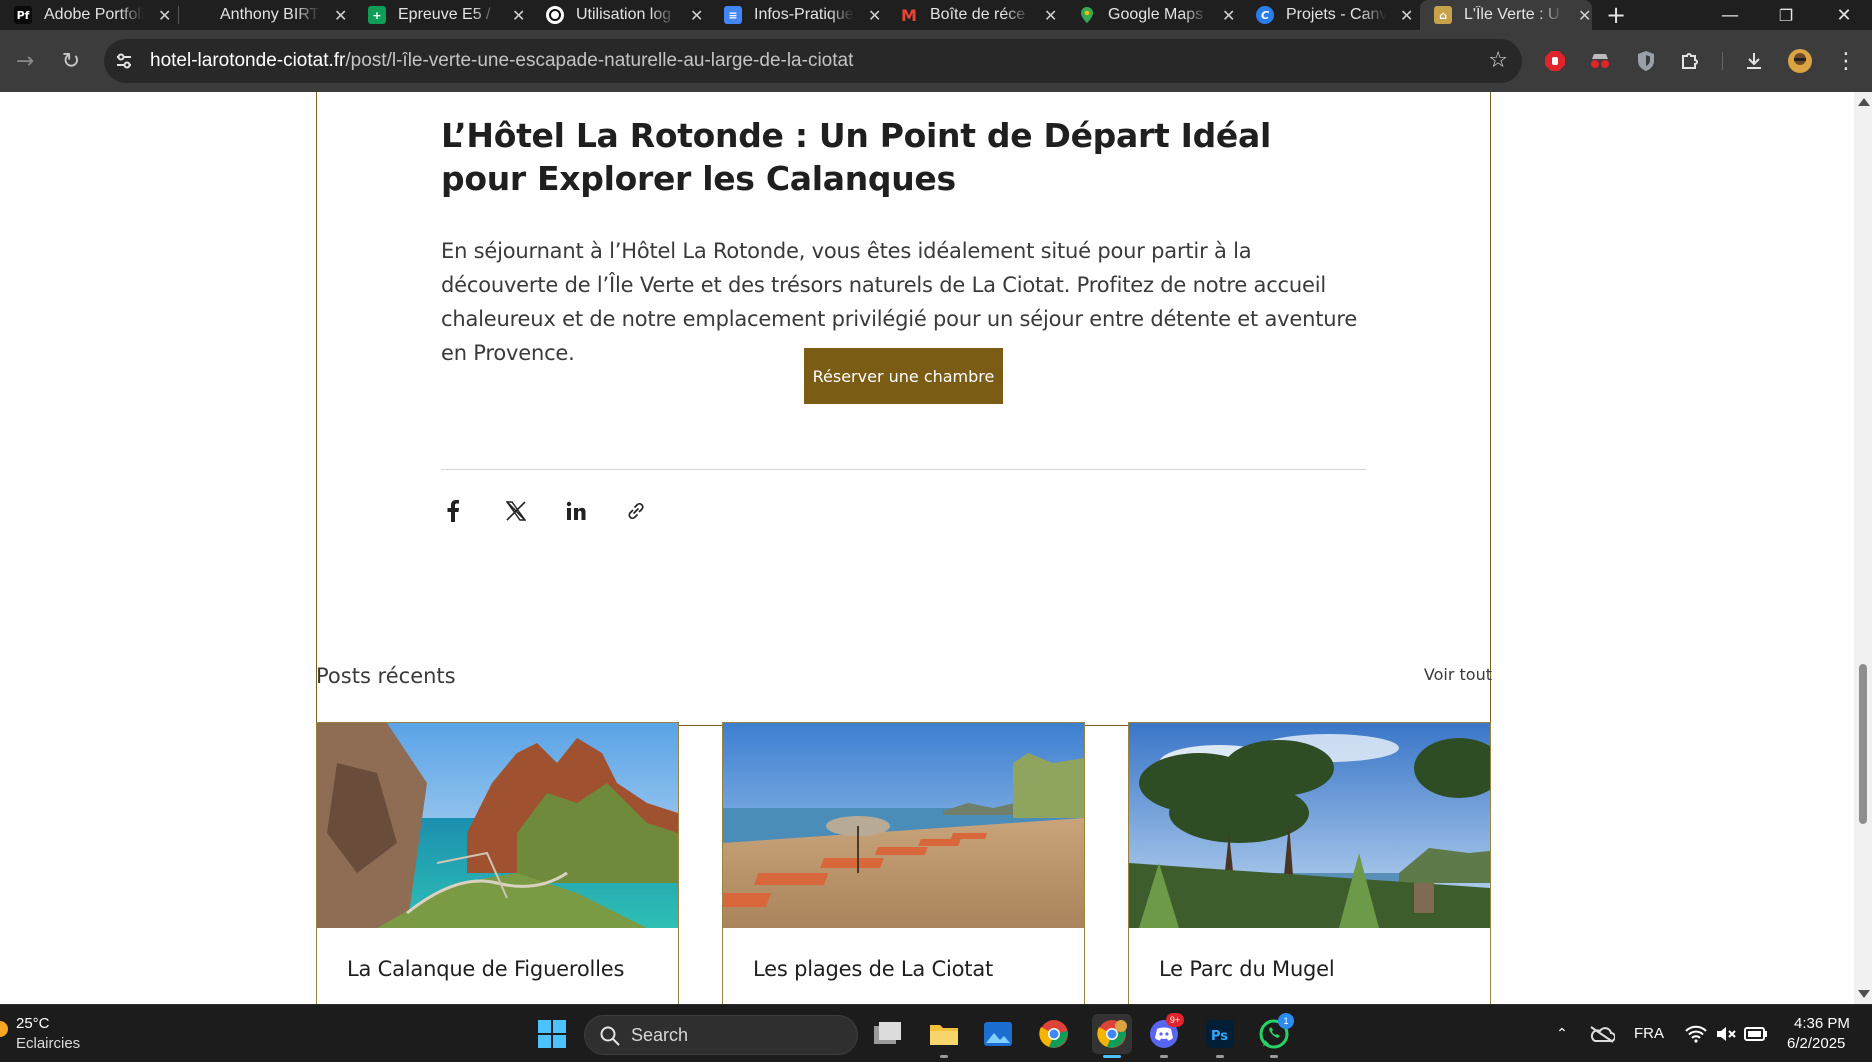 The image size is (1872, 1062). What do you see at coordinates (1600, 61) in the screenshot?
I see `spy-extension-icon` at bounding box center [1600, 61].